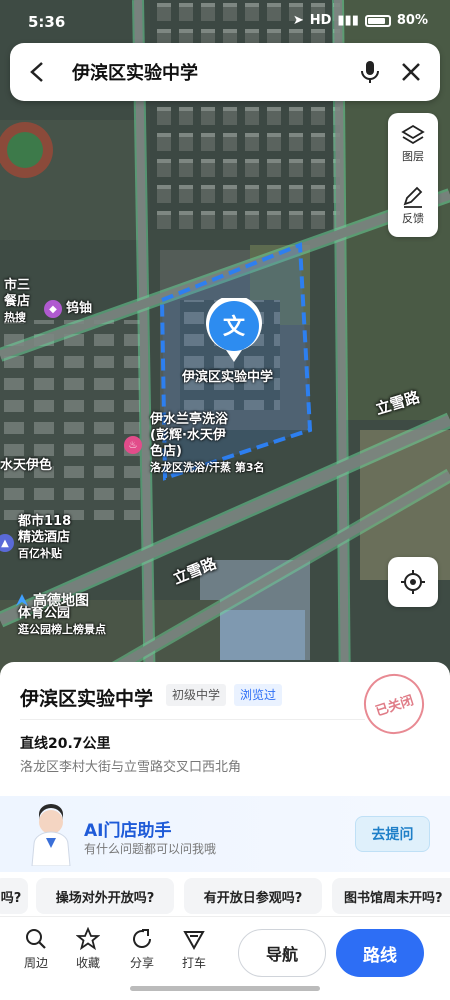 This screenshot has width=450, height=1000. Describe the element at coordinates (40, 553) in the screenshot. I see `poi-line: 百亿补贴` at that location.